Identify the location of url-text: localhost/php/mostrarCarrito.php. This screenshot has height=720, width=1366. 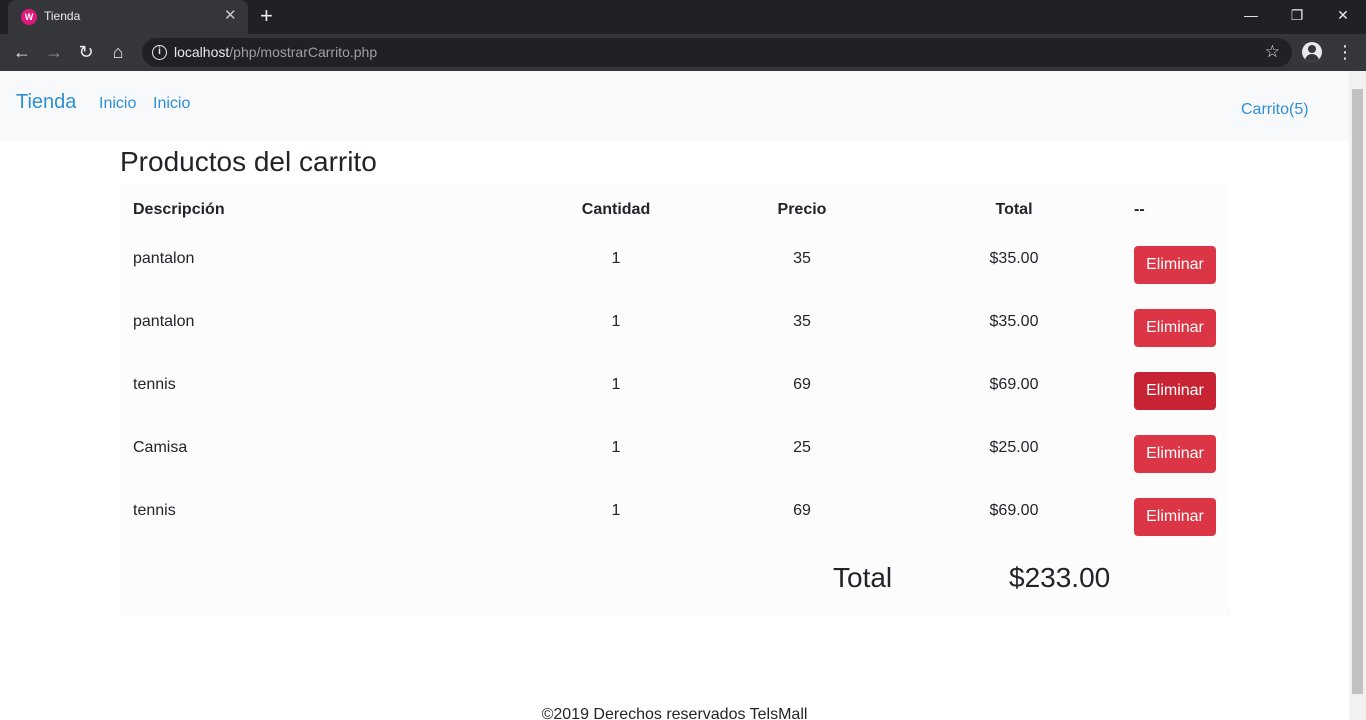
(275, 52).